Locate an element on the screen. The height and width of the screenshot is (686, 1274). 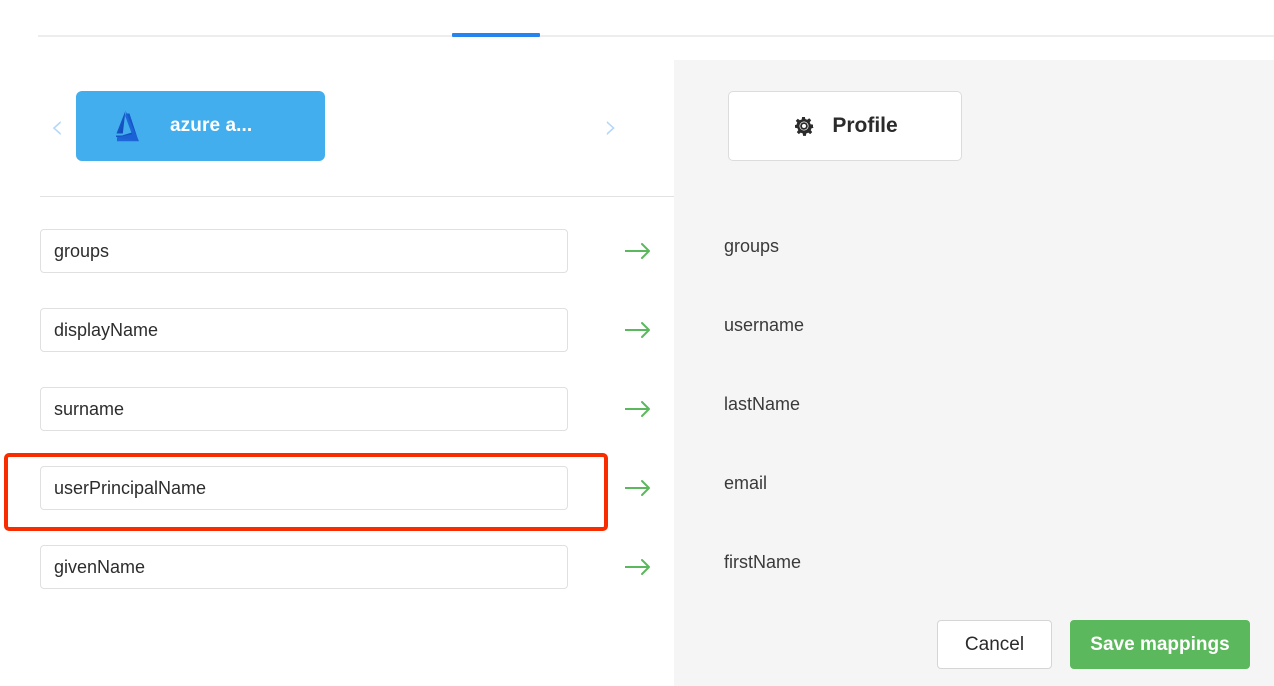
mapping-row: lastName is located at coordinates (637, 411).